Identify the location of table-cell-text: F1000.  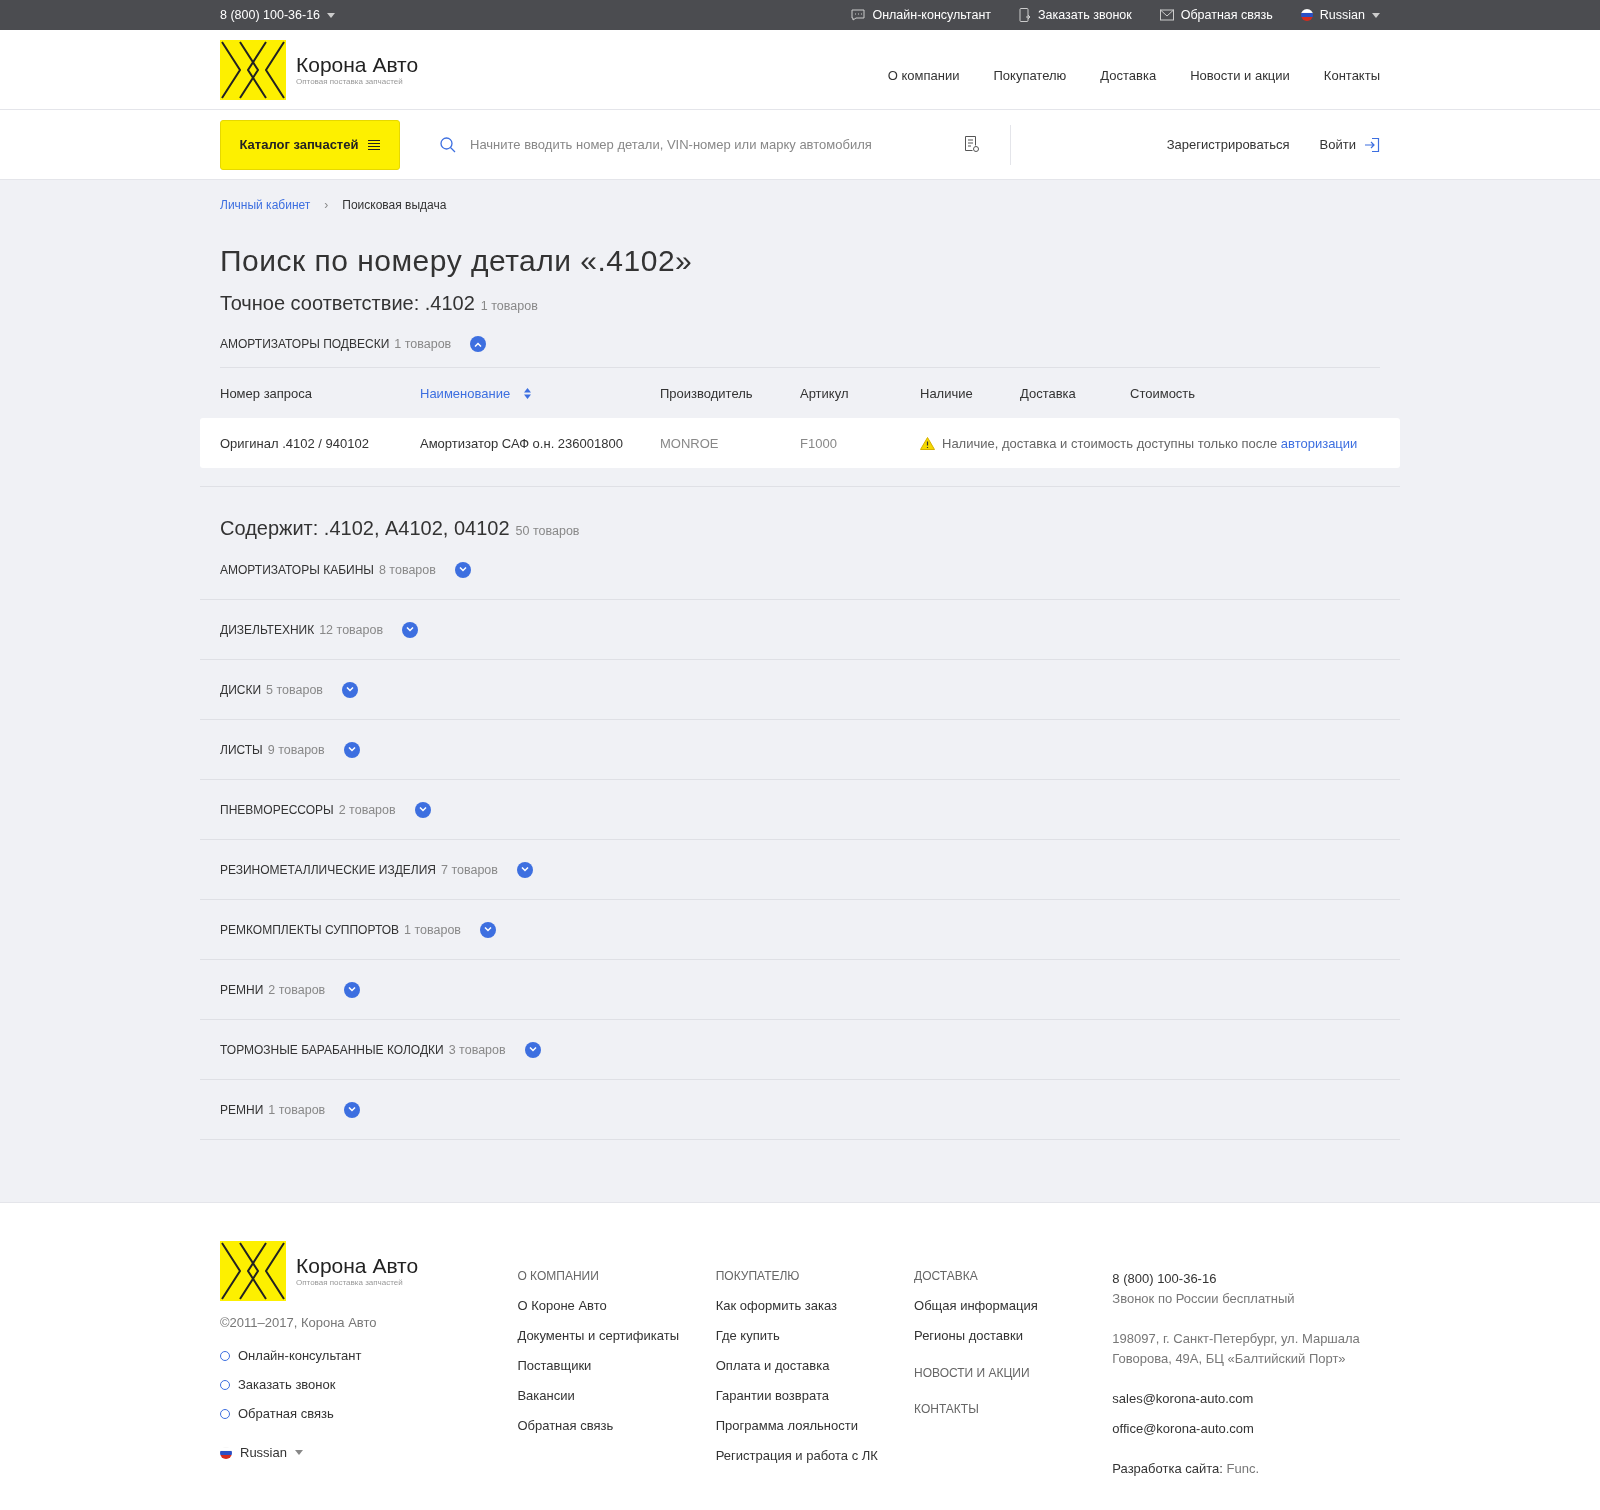
(819, 443).